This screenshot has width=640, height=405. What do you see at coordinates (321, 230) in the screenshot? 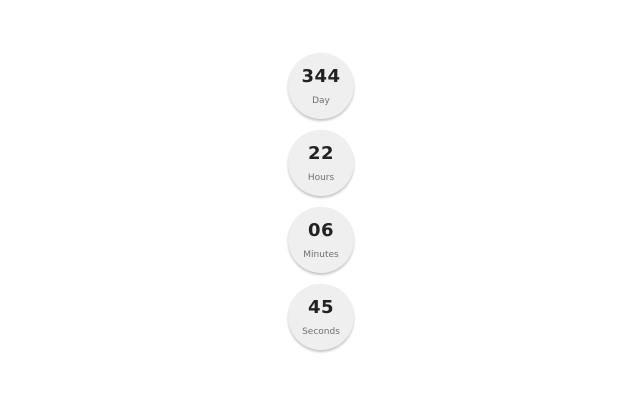
I see `minutes-value: 06` at bounding box center [321, 230].